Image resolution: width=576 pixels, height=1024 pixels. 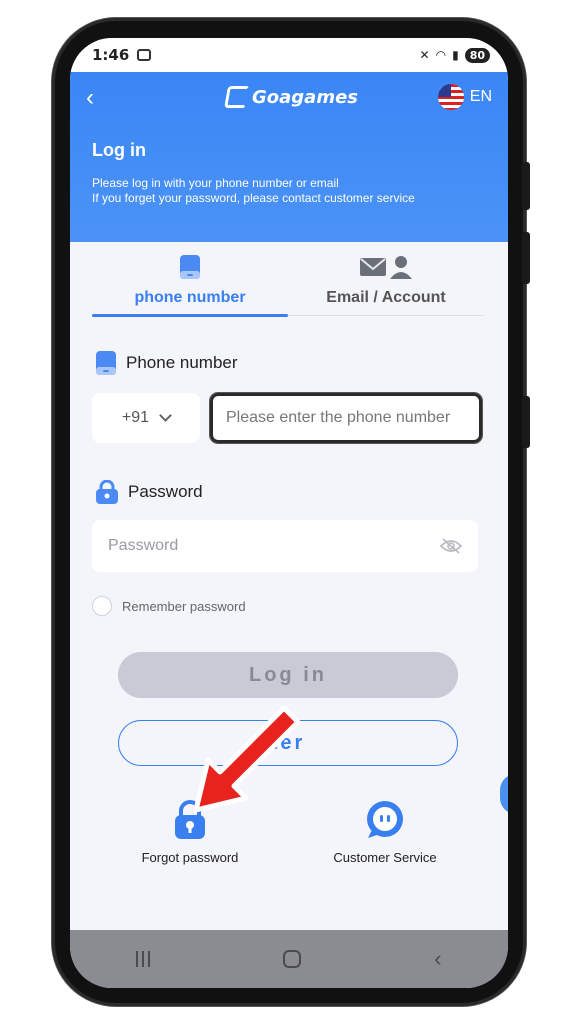 I want to click on field-label-text: Phone number, so click(x=182, y=362).